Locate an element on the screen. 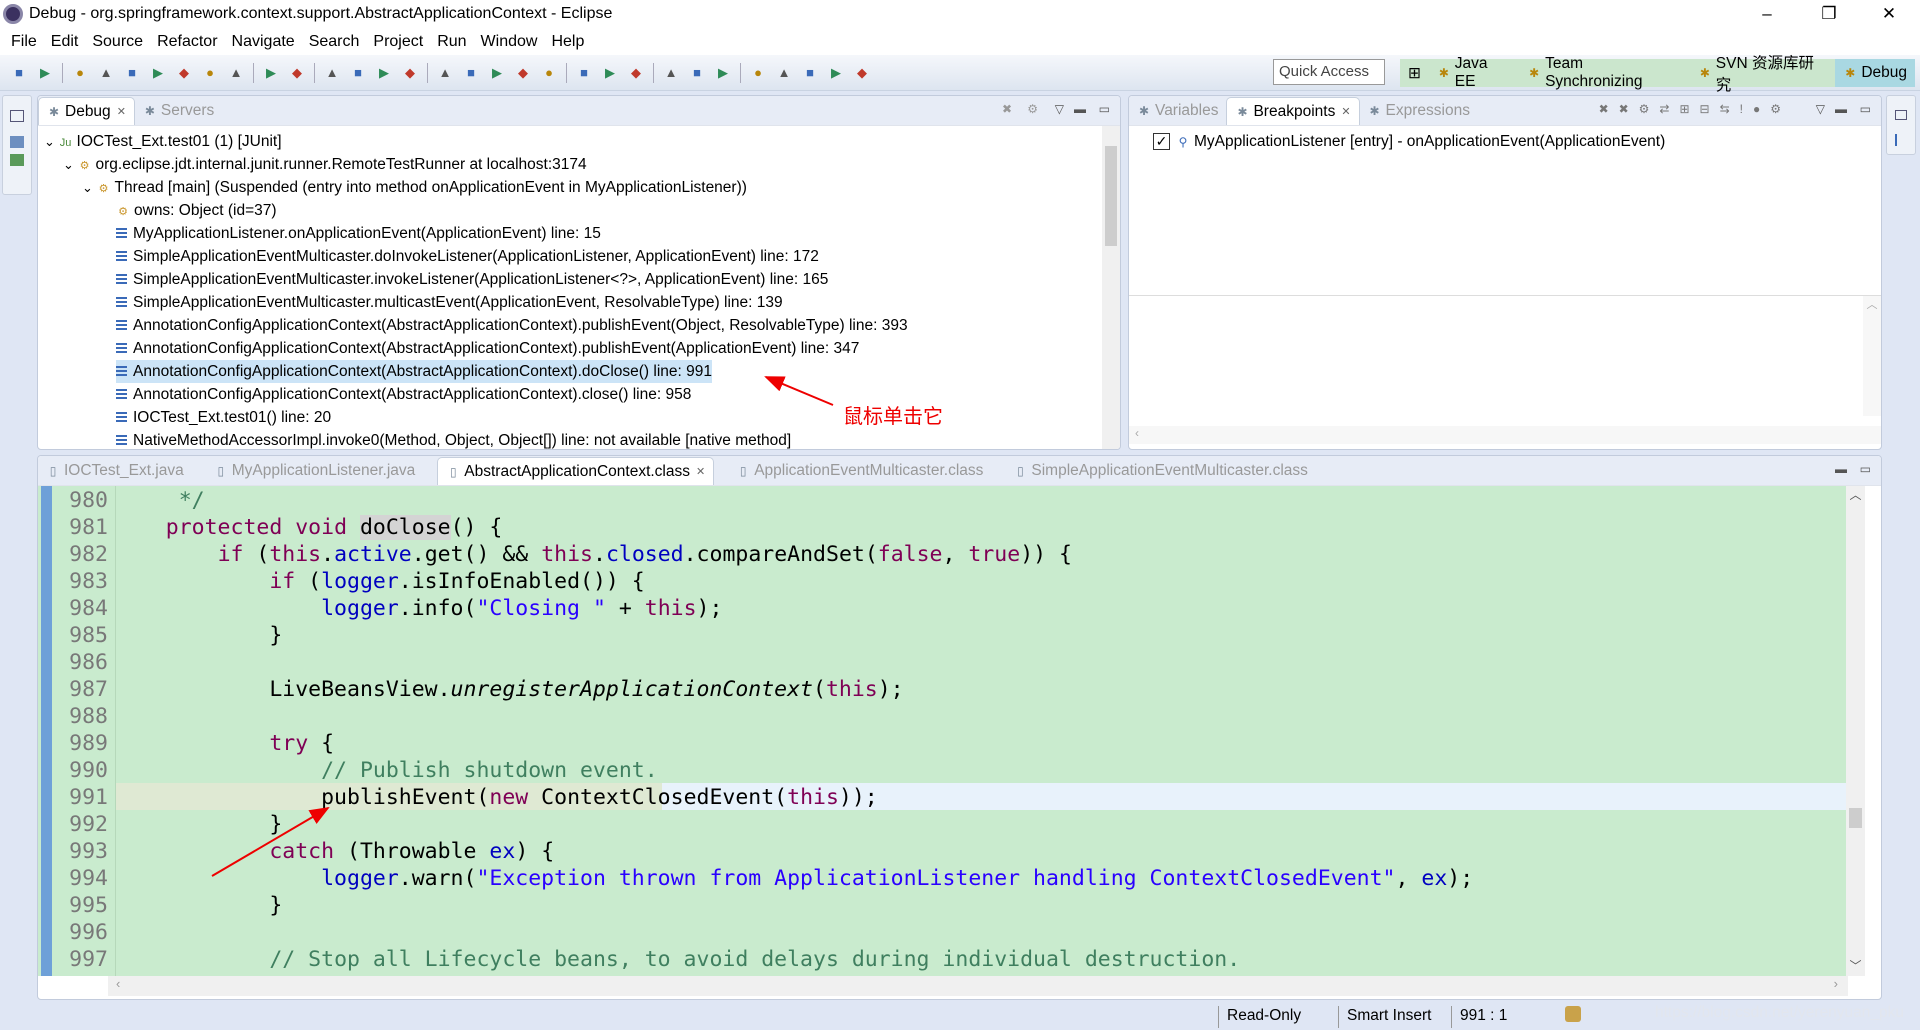 This screenshot has width=1920, height=1030. code-line: catch (Throwable ex) { is located at coordinates (992, 851).